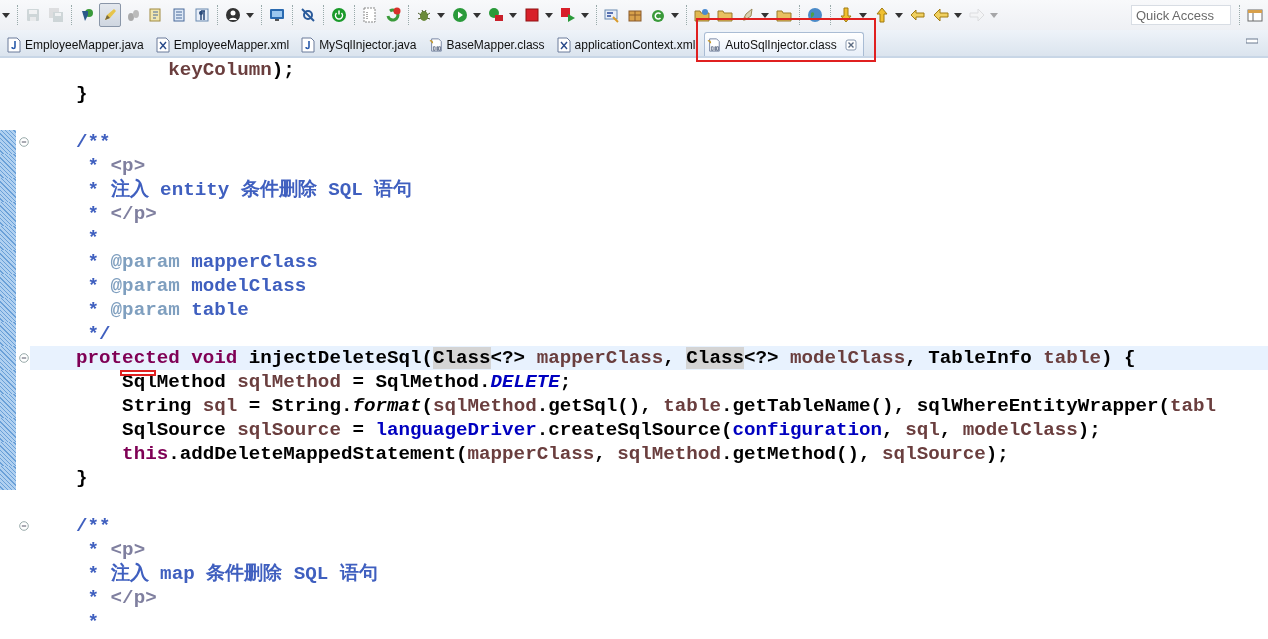  I want to click on close-icon, so click(850, 44).